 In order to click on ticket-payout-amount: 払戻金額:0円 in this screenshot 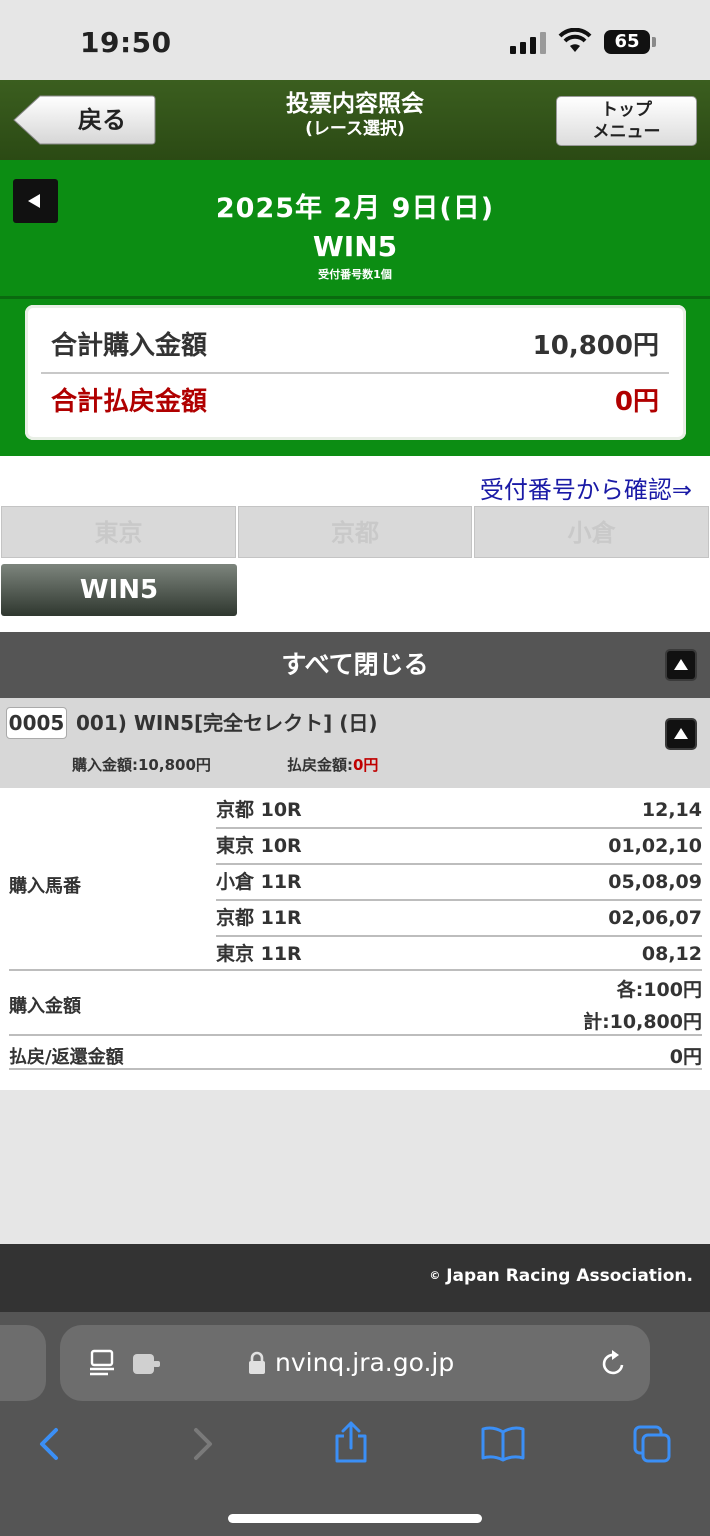, I will do `click(332, 764)`.